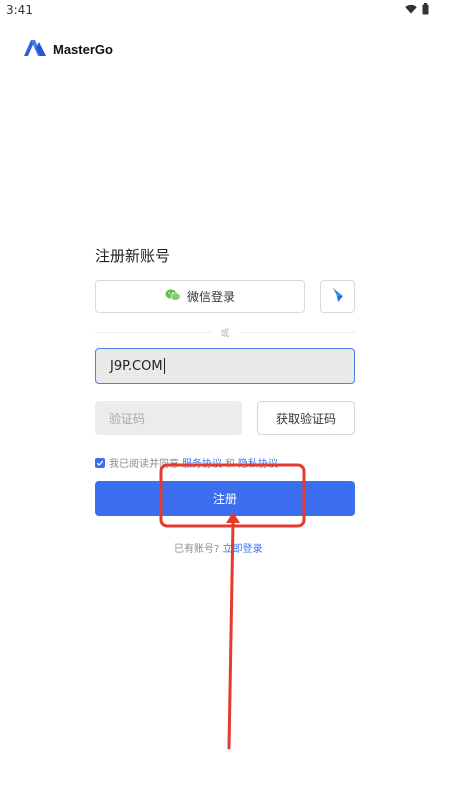 The height and width of the screenshot is (800, 450). Describe the element at coordinates (133, 256) in the screenshot. I see `page-title: 注册新账号` at that location.